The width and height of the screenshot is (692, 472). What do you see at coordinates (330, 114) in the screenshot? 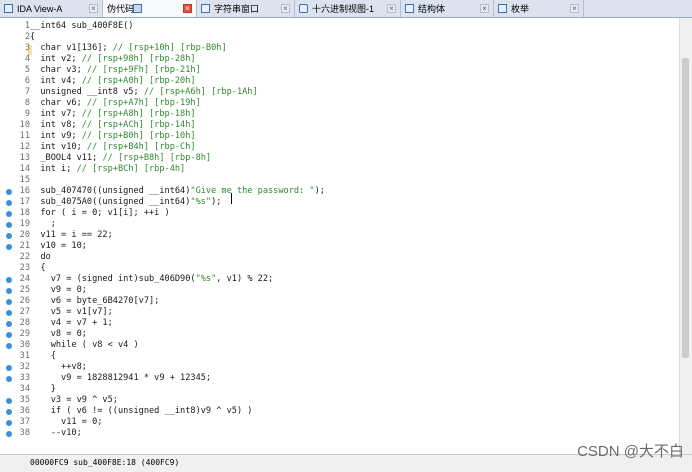
I see `code-line: 9 int v7; // [rsp+A8h] [rbp-18h]` at bounding box center [330, 114].